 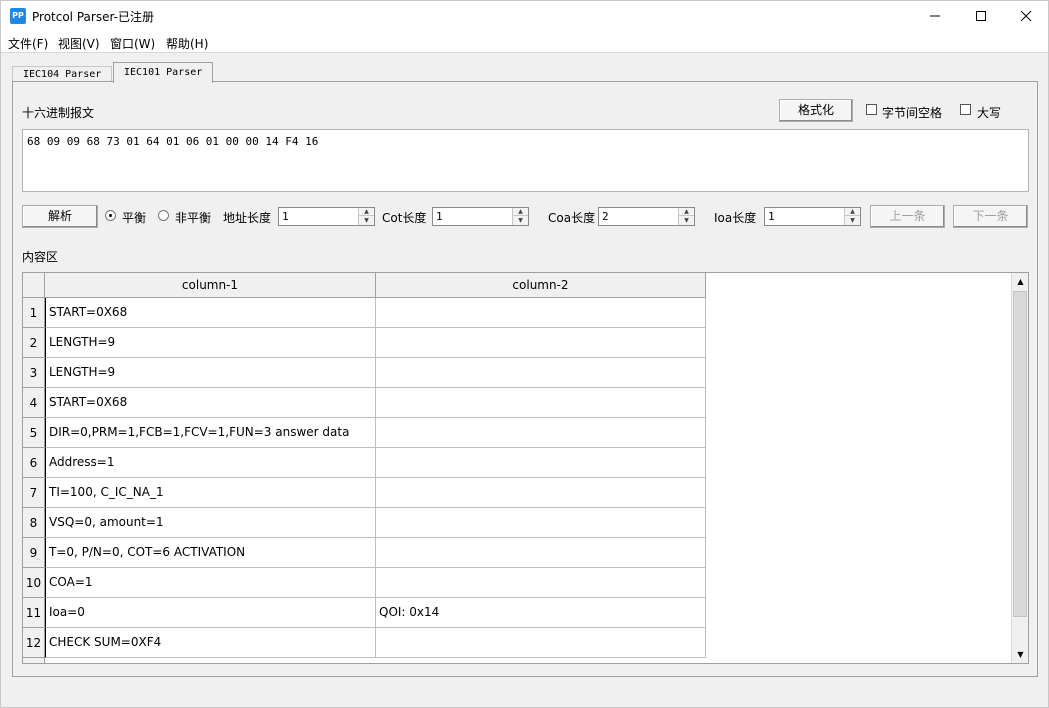 I want to click on minimize-icon, so click(x=935, y=16).